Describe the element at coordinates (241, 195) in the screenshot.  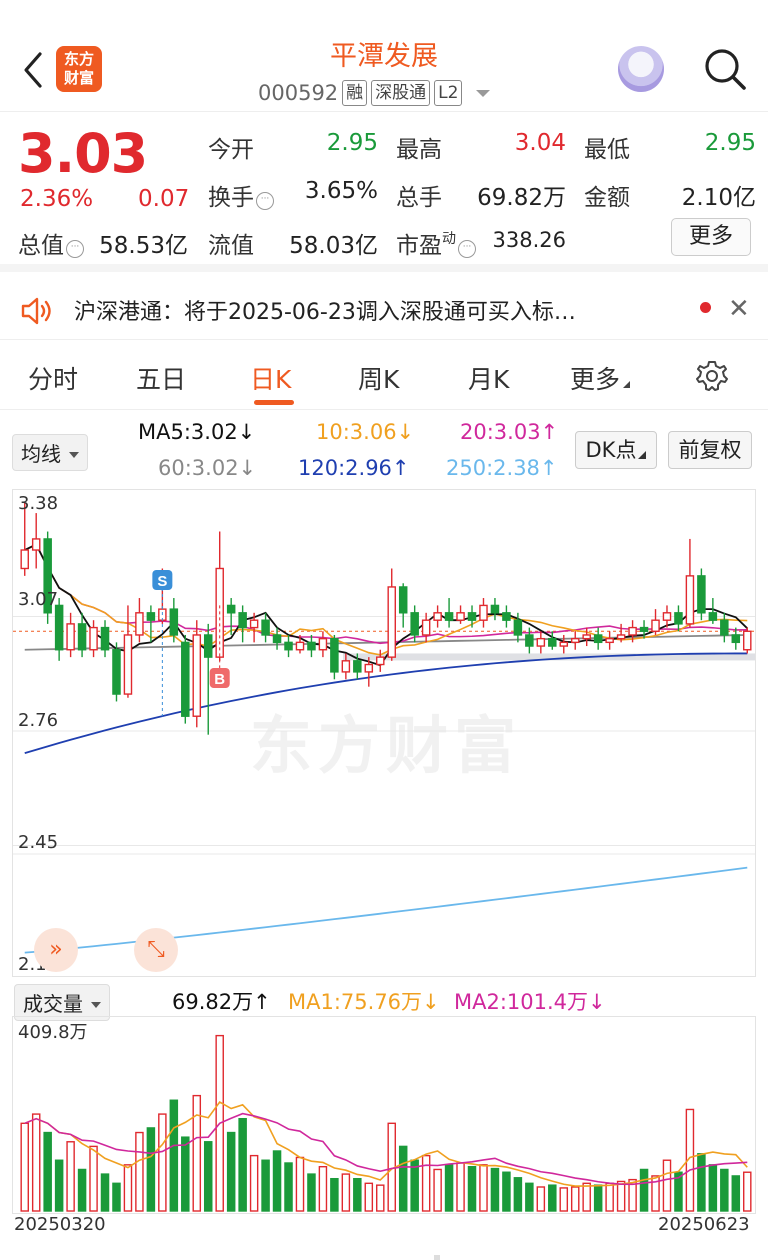
I see `turnover-label: 换手 ···` at that location.